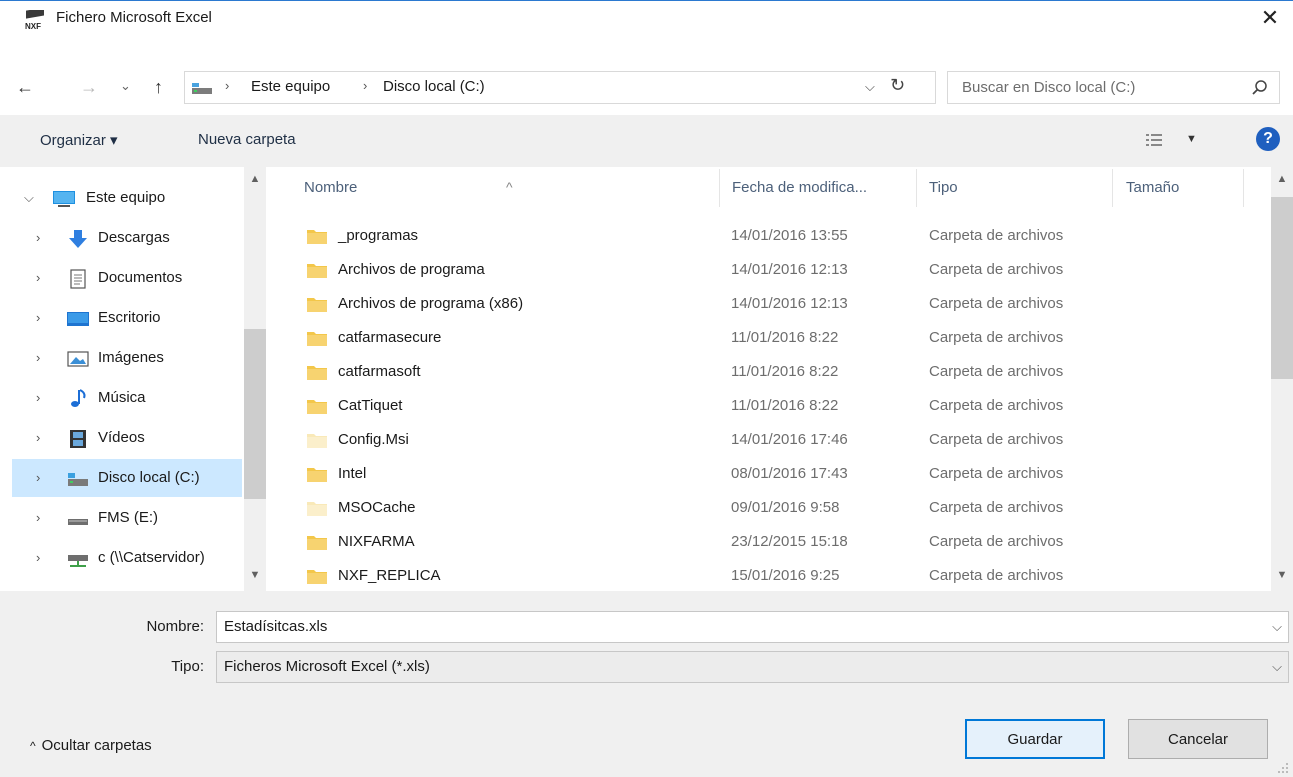  Describe the element at coordinates (128, 438) in the screenshot. I see `sidebar-item-videos: › Vídeos` at that location.